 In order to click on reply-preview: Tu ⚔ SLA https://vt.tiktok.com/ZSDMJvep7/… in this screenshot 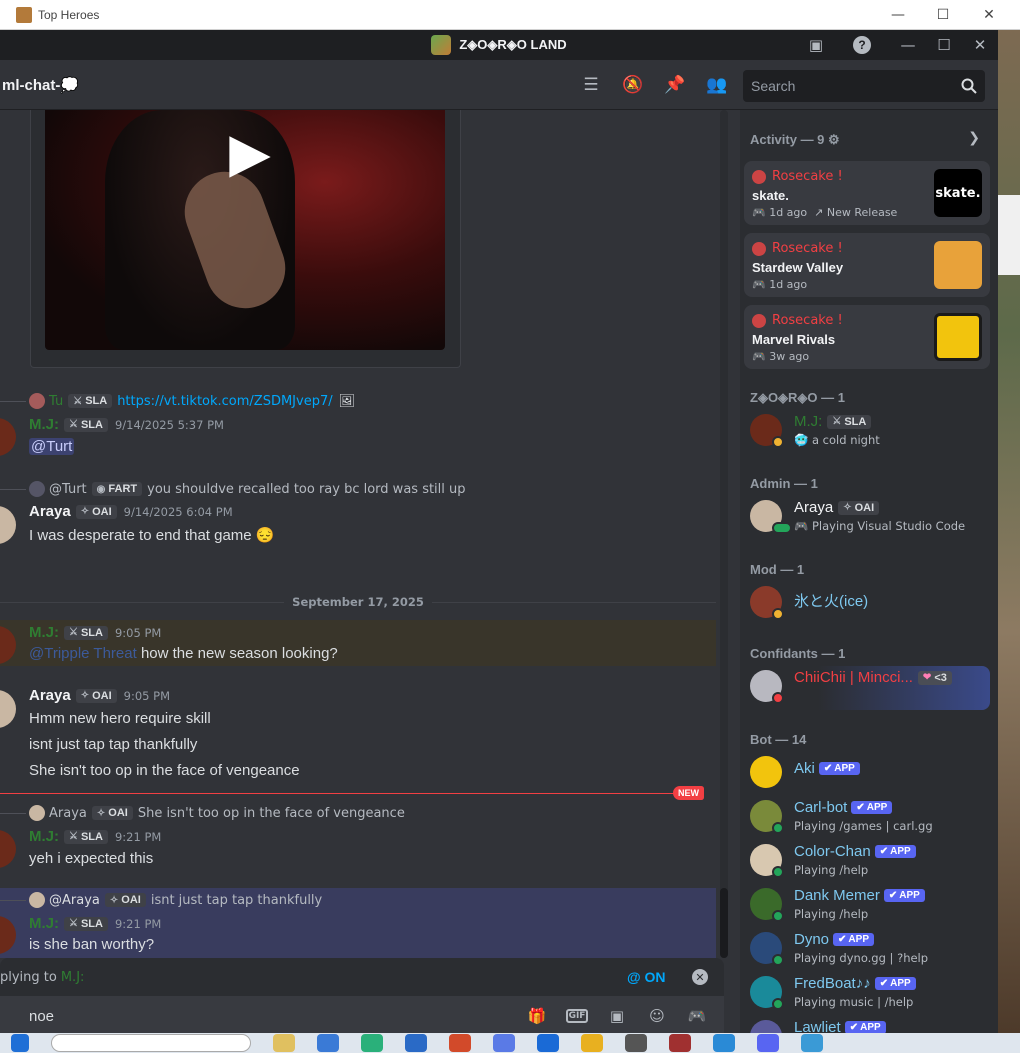, I will do `click(177, 401)`.